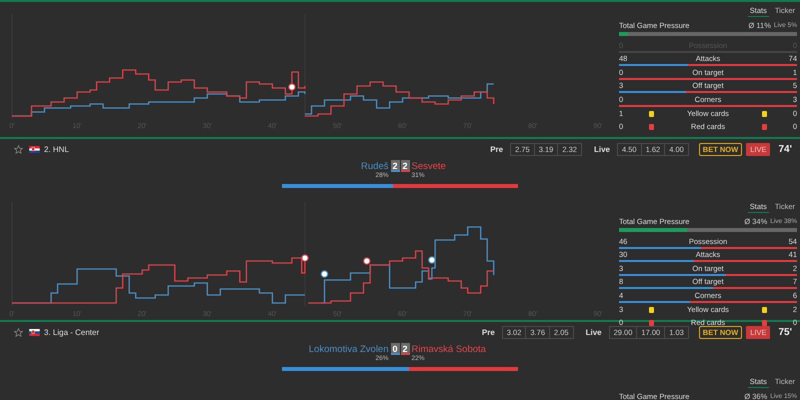  I want to click on away-team-name: Rimavská Sobota, so click(448, 349).